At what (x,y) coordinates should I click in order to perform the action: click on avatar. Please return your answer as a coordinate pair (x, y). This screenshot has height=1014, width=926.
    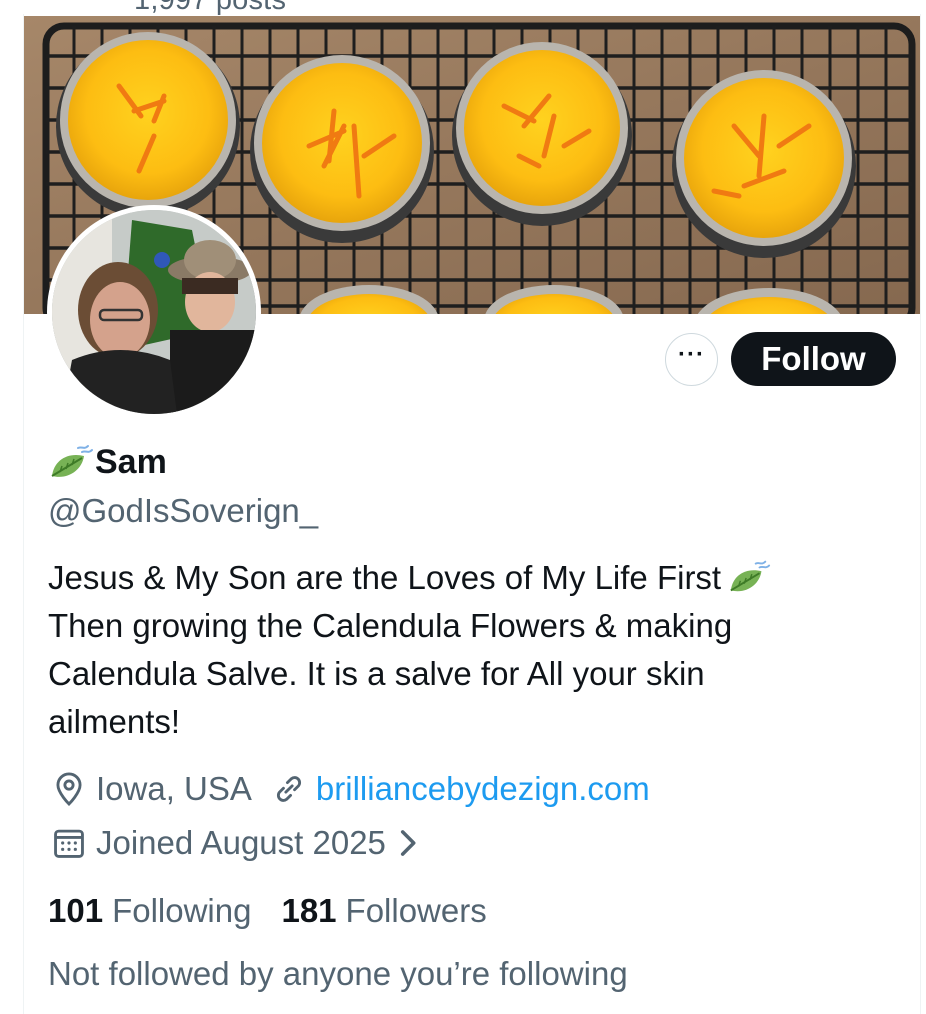
    Looking at the image, I should click on (154, 312).